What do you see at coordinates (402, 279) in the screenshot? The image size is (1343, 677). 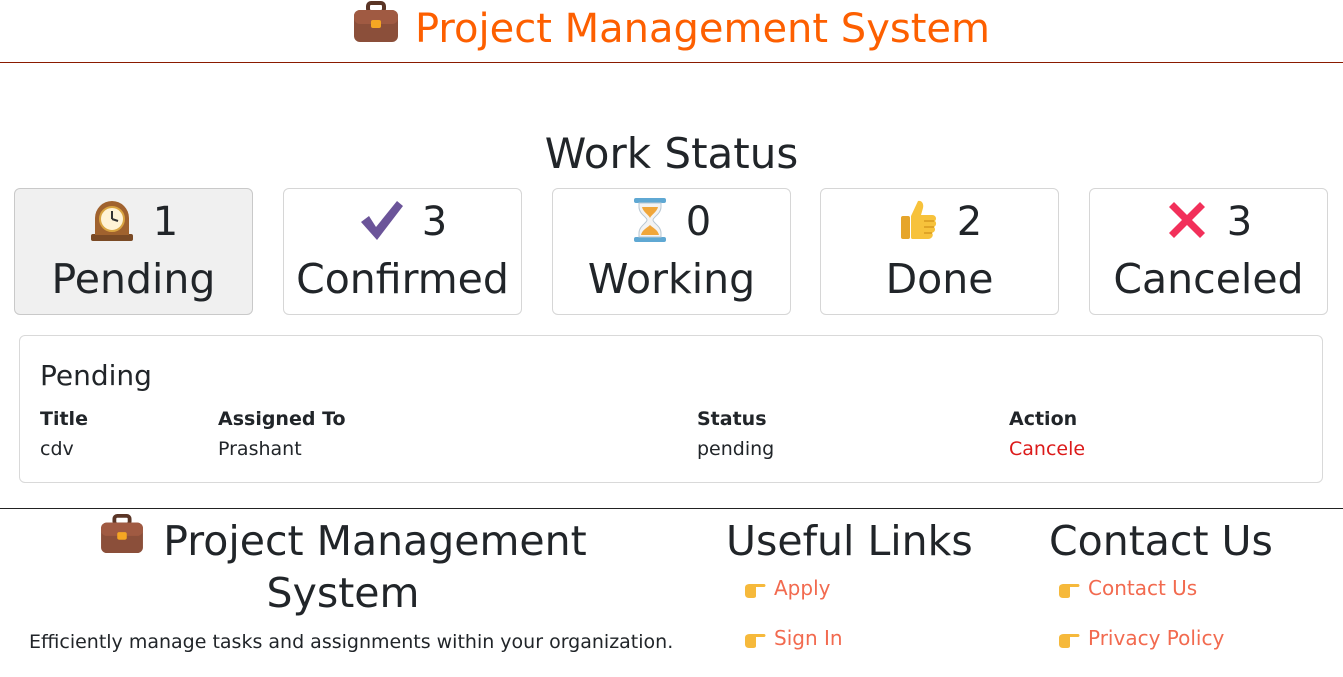 I see `status-label: Confirmed` at bounding box center [402, 279].